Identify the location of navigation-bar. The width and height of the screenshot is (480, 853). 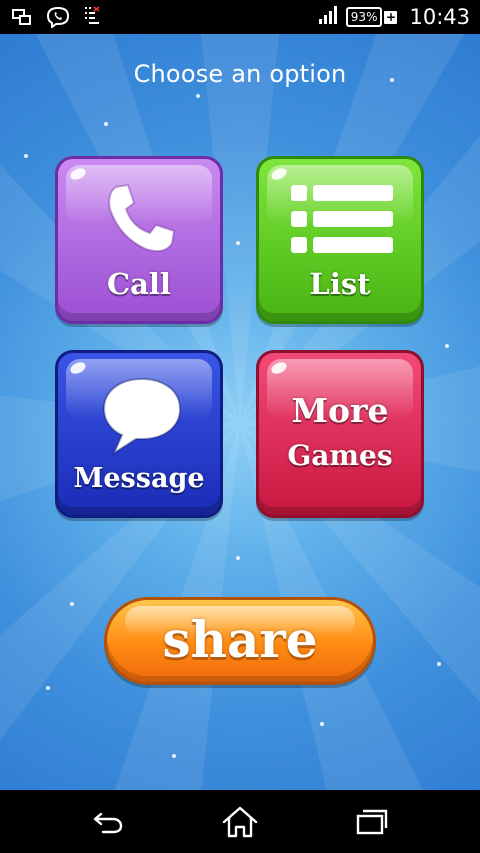
(240, 821).